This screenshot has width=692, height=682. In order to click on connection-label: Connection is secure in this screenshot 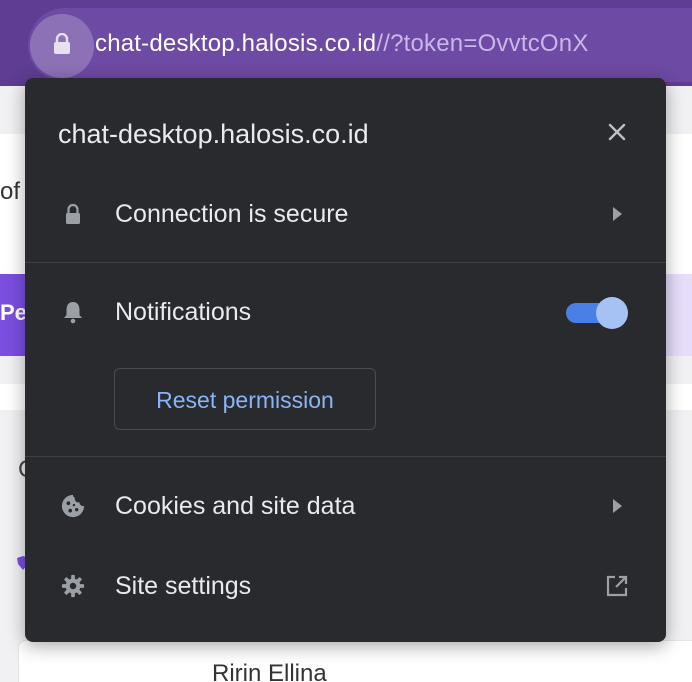, I will do `click(232, 214)`.